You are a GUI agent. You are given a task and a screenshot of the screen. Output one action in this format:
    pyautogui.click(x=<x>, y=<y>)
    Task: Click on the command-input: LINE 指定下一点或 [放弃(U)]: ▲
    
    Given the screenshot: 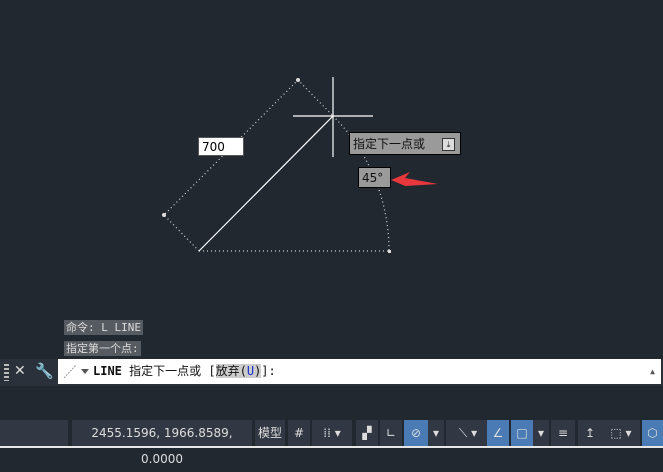 What is the action you would take?
    pyautogui.click(x=359, y=371)
    